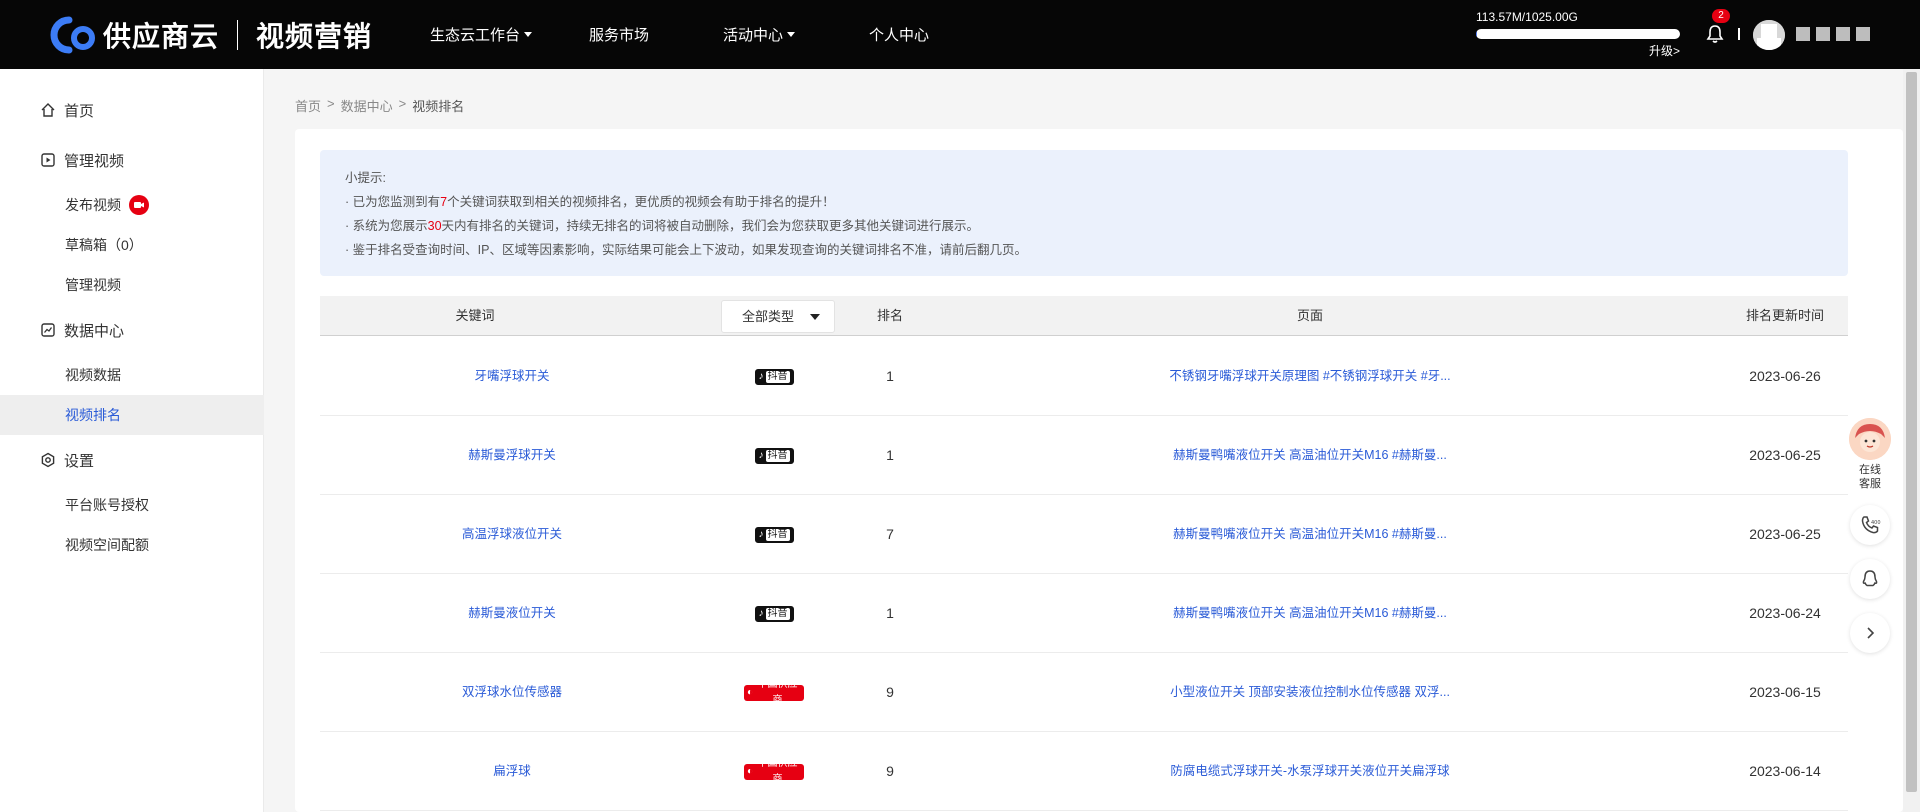 This screenshot has height=812, width=1920. I want to click on storage-text: 113.57M/1025.00G, so click(1527, 17).